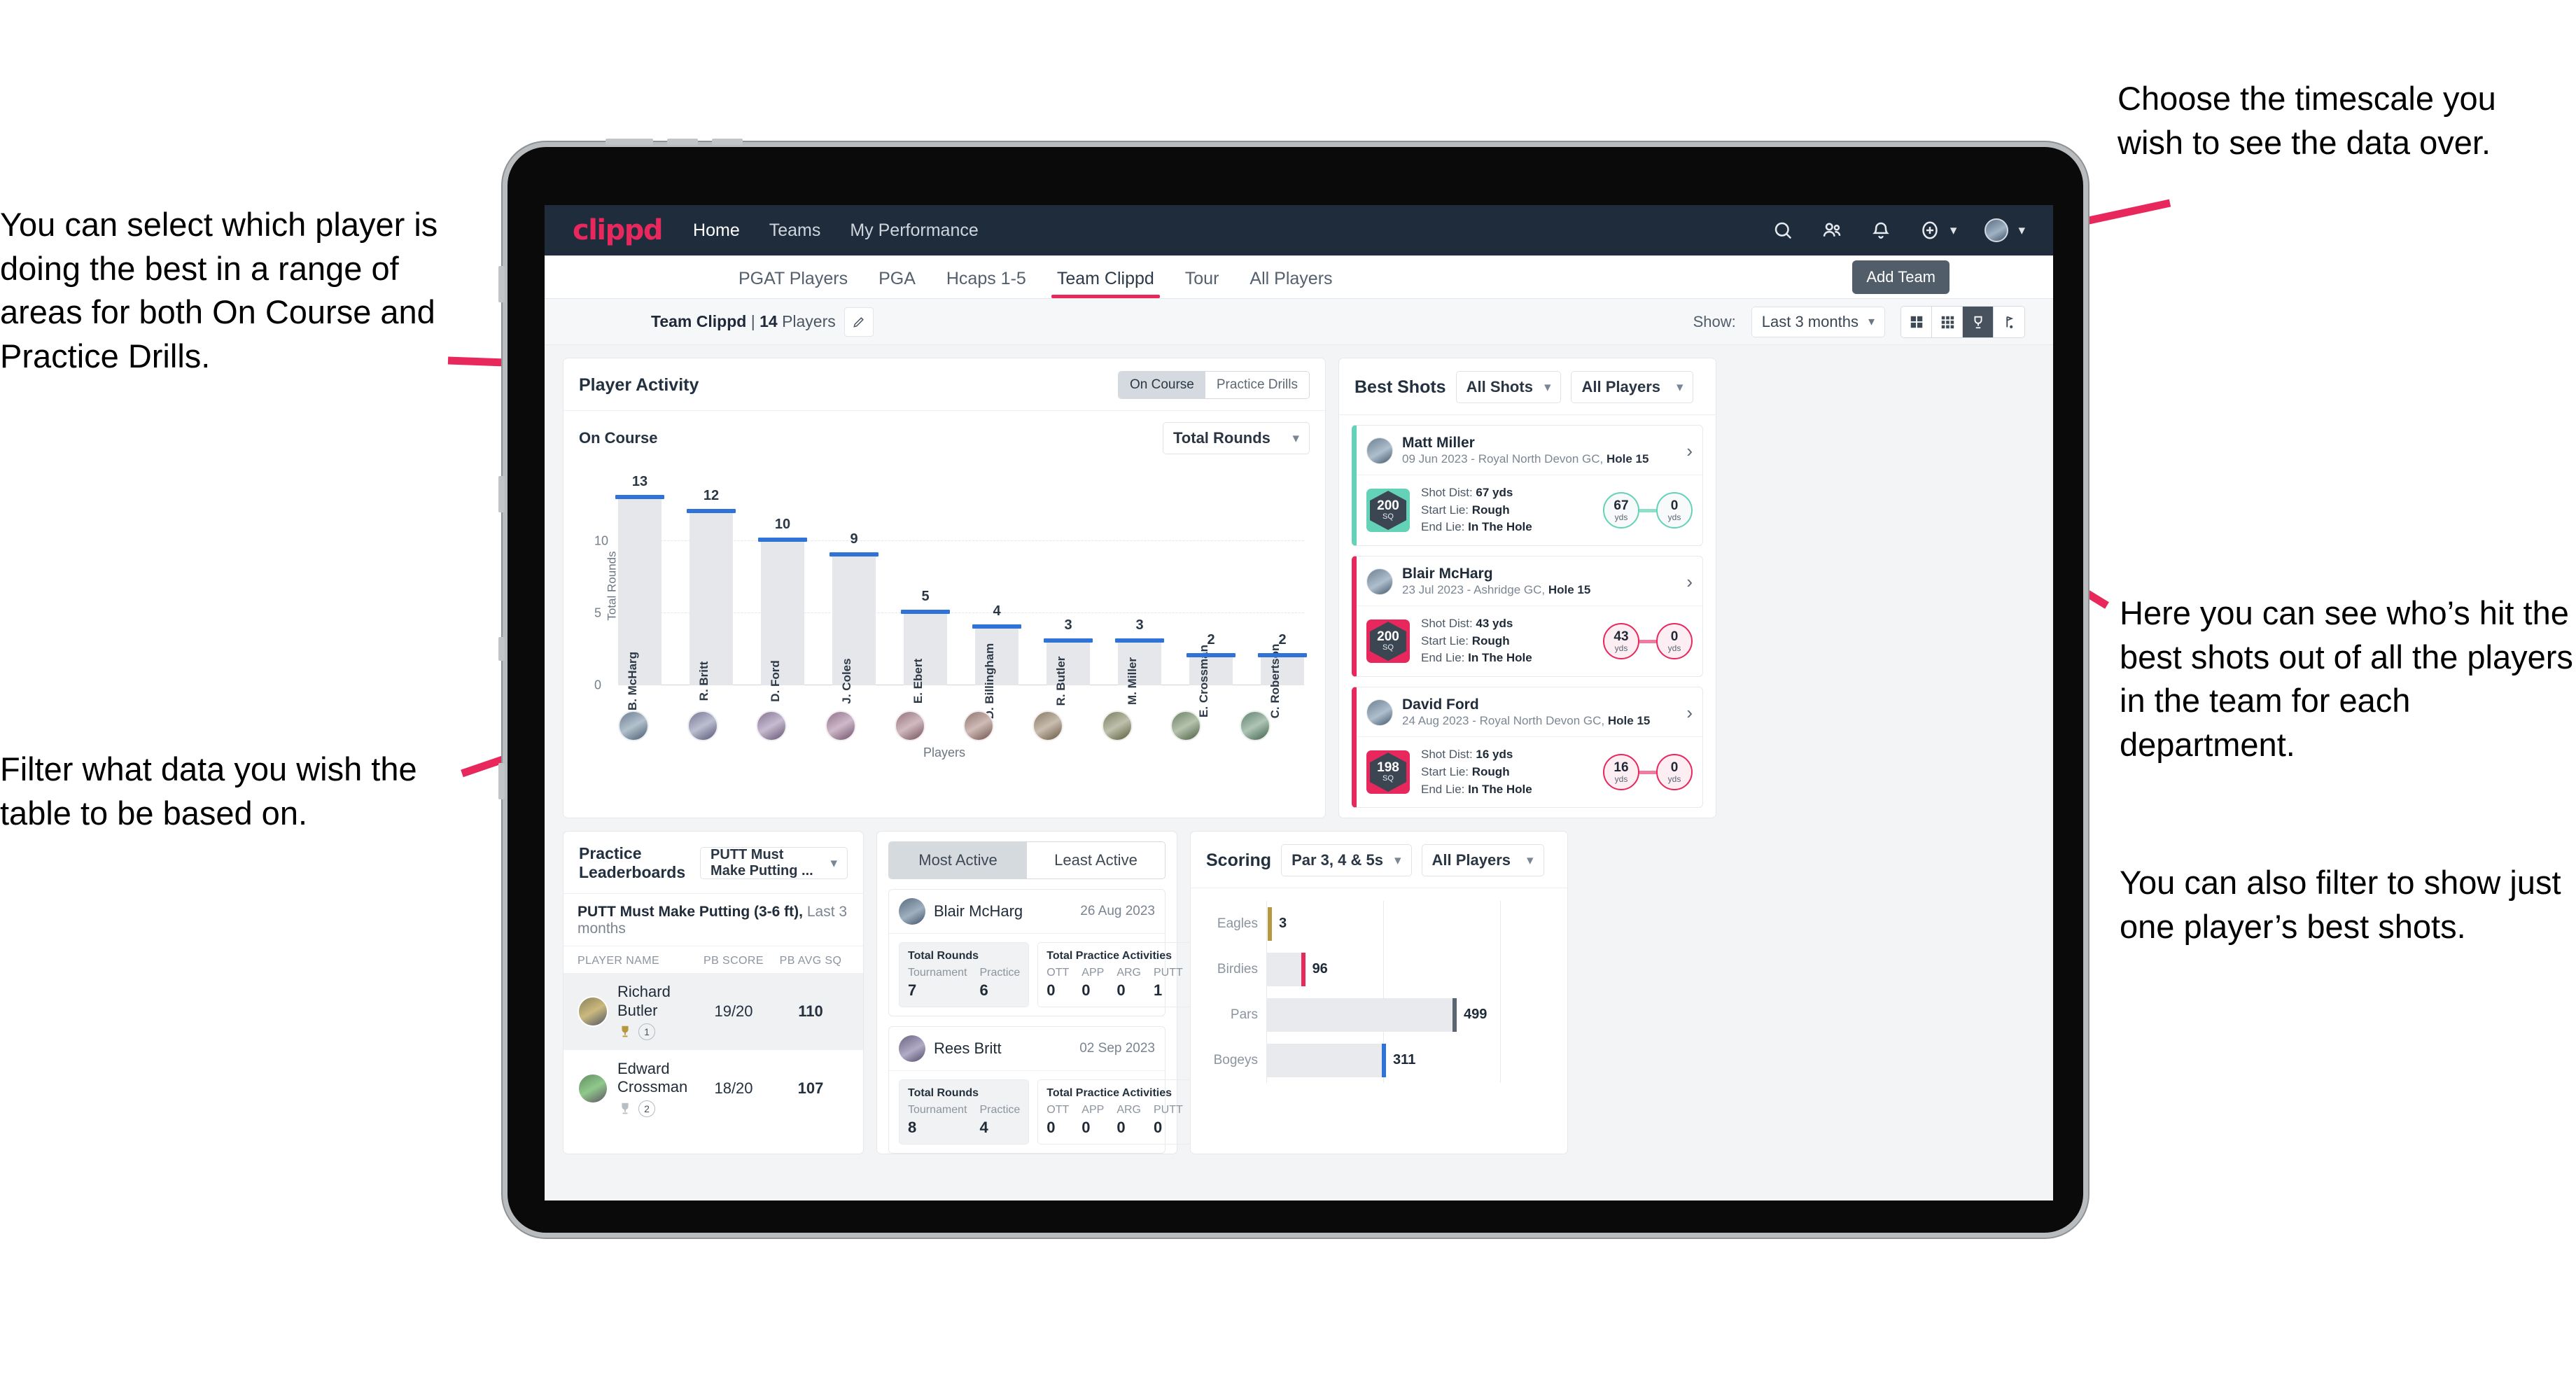 This screenshot has width=2576, height=1386. I want to click on view-grid-large-button, so click(1916, 321).